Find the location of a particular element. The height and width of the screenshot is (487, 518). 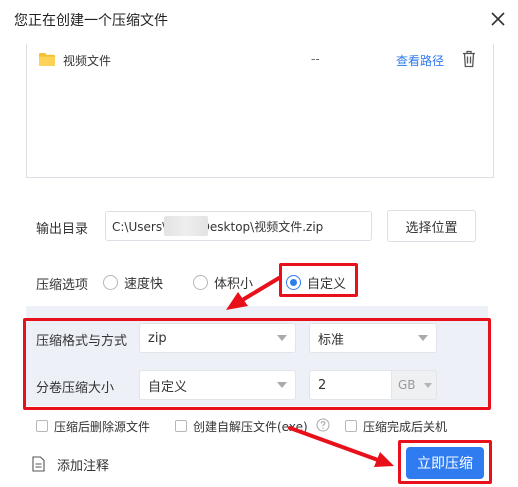

add-note-button: 添加注释 is located at coordinates (70, 464).